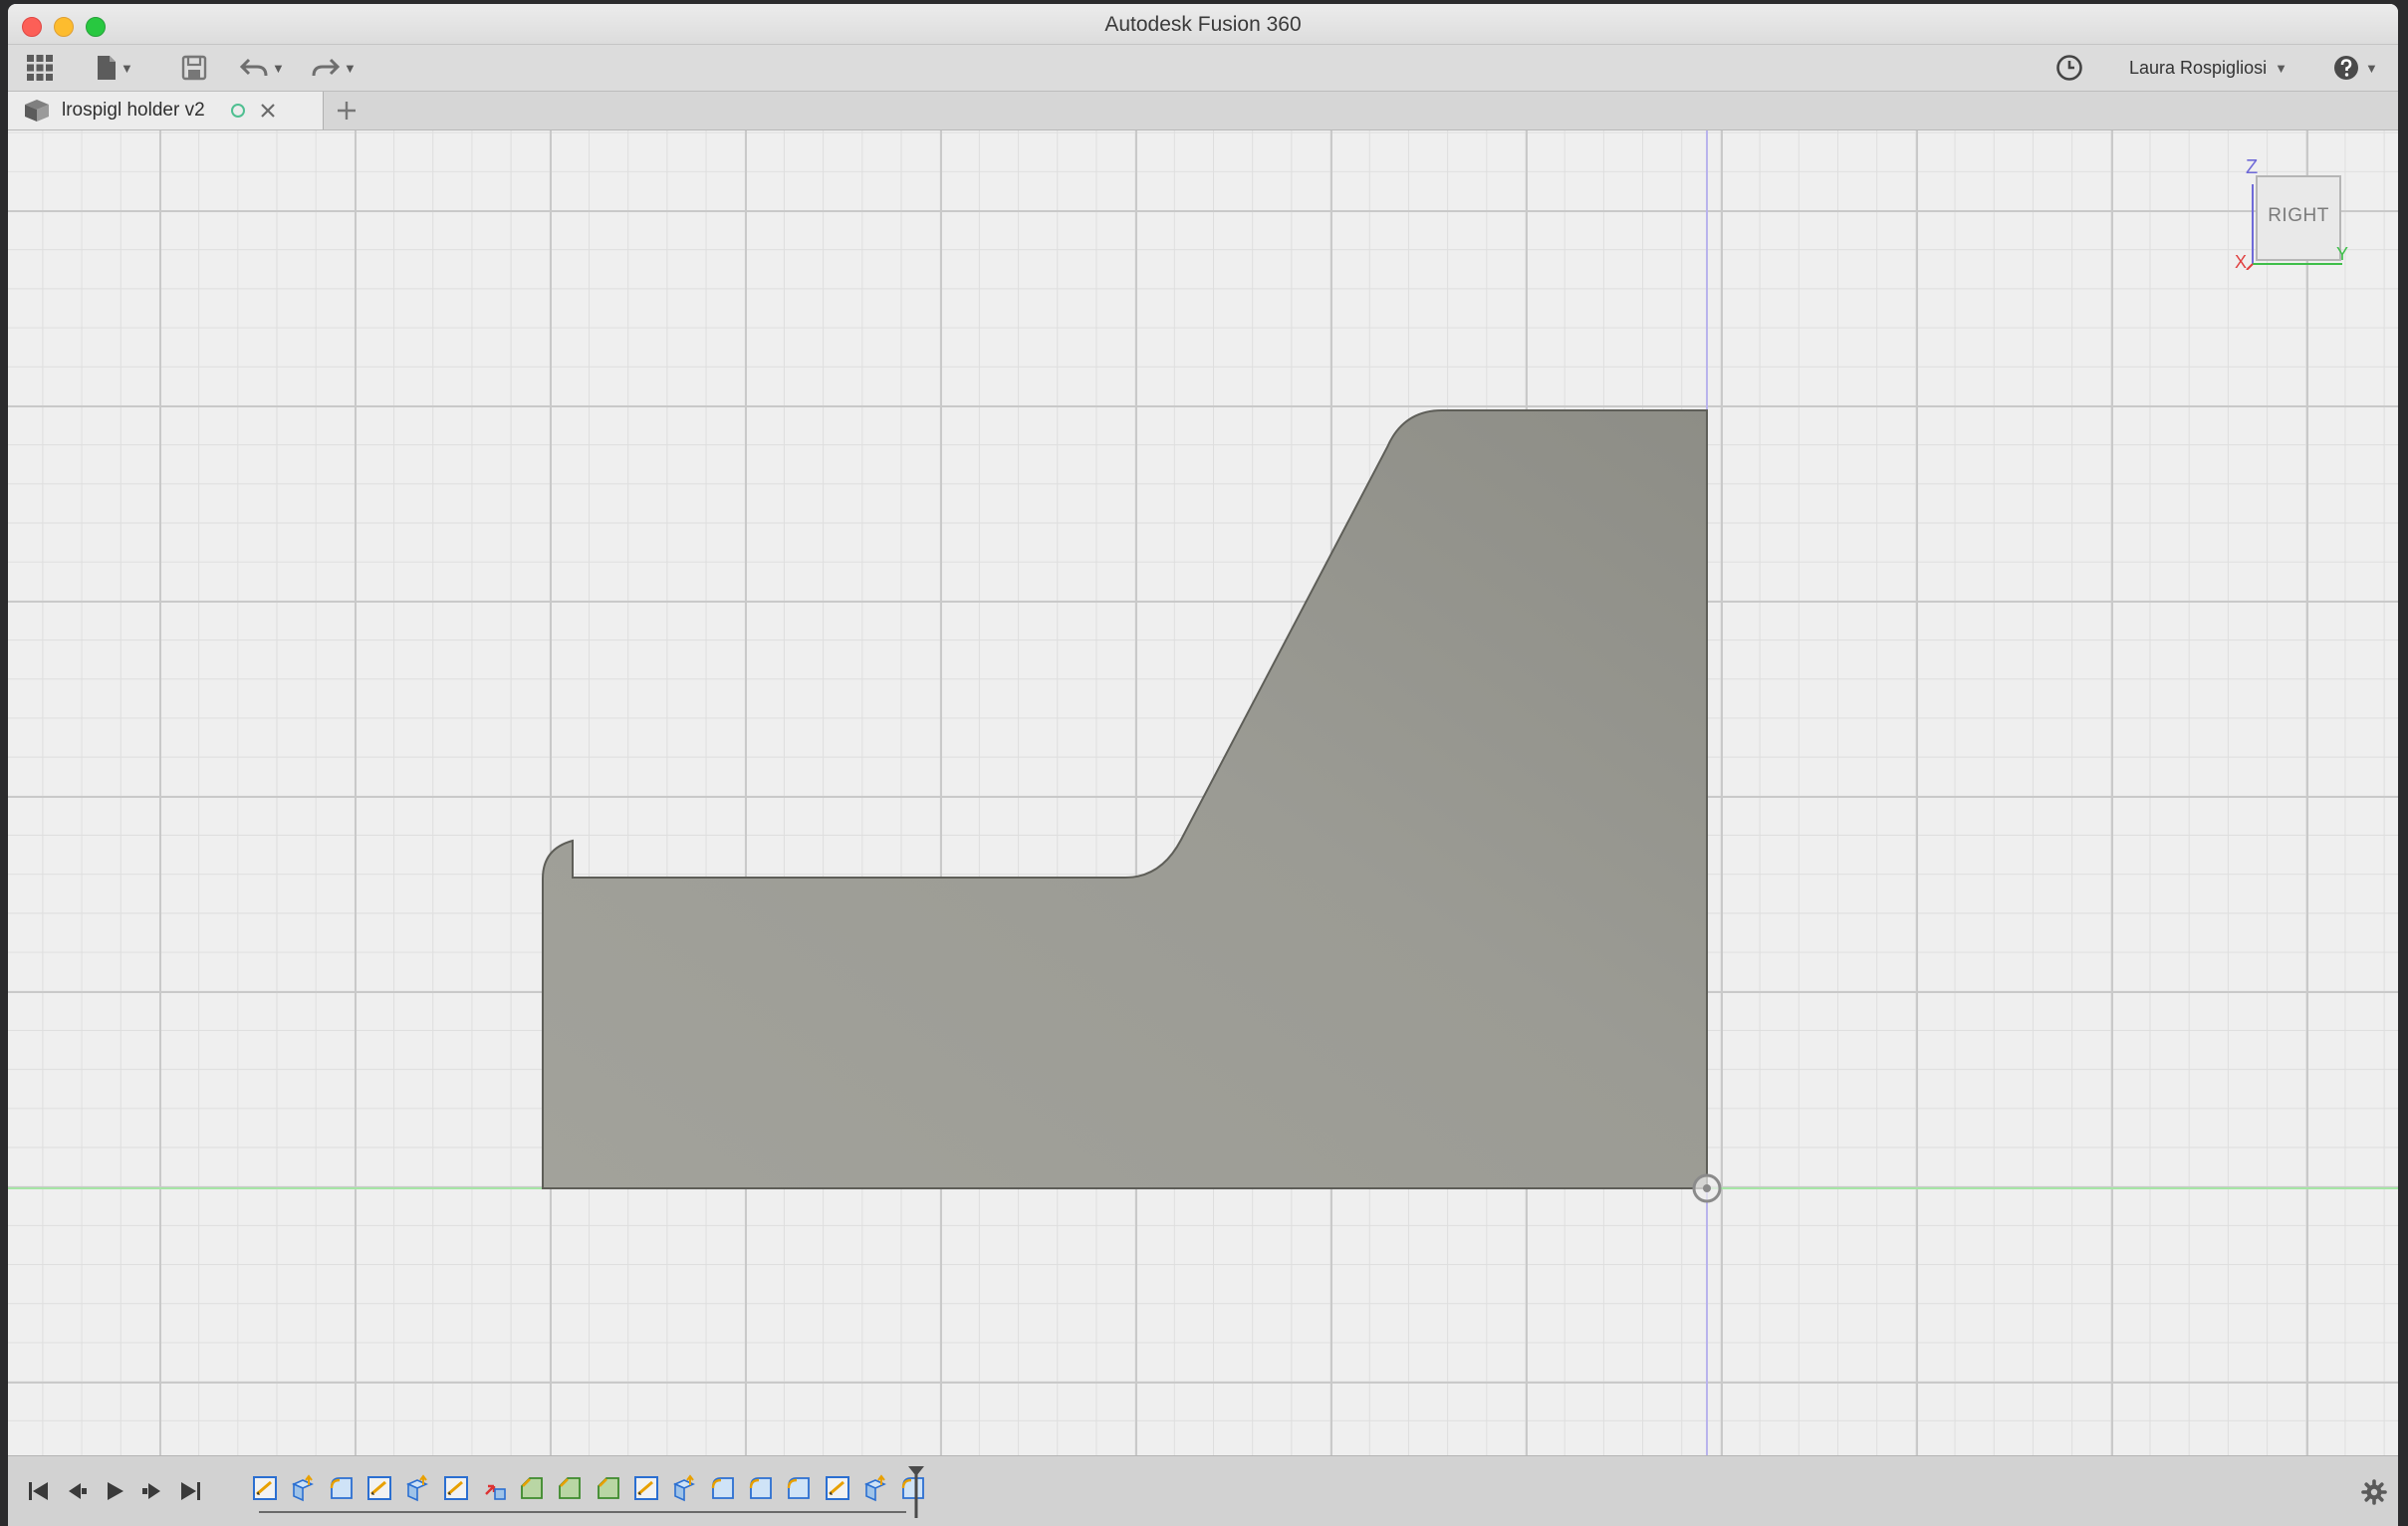  I want to click on viewcube-face-label: RIGHT, so click(2298, 216).